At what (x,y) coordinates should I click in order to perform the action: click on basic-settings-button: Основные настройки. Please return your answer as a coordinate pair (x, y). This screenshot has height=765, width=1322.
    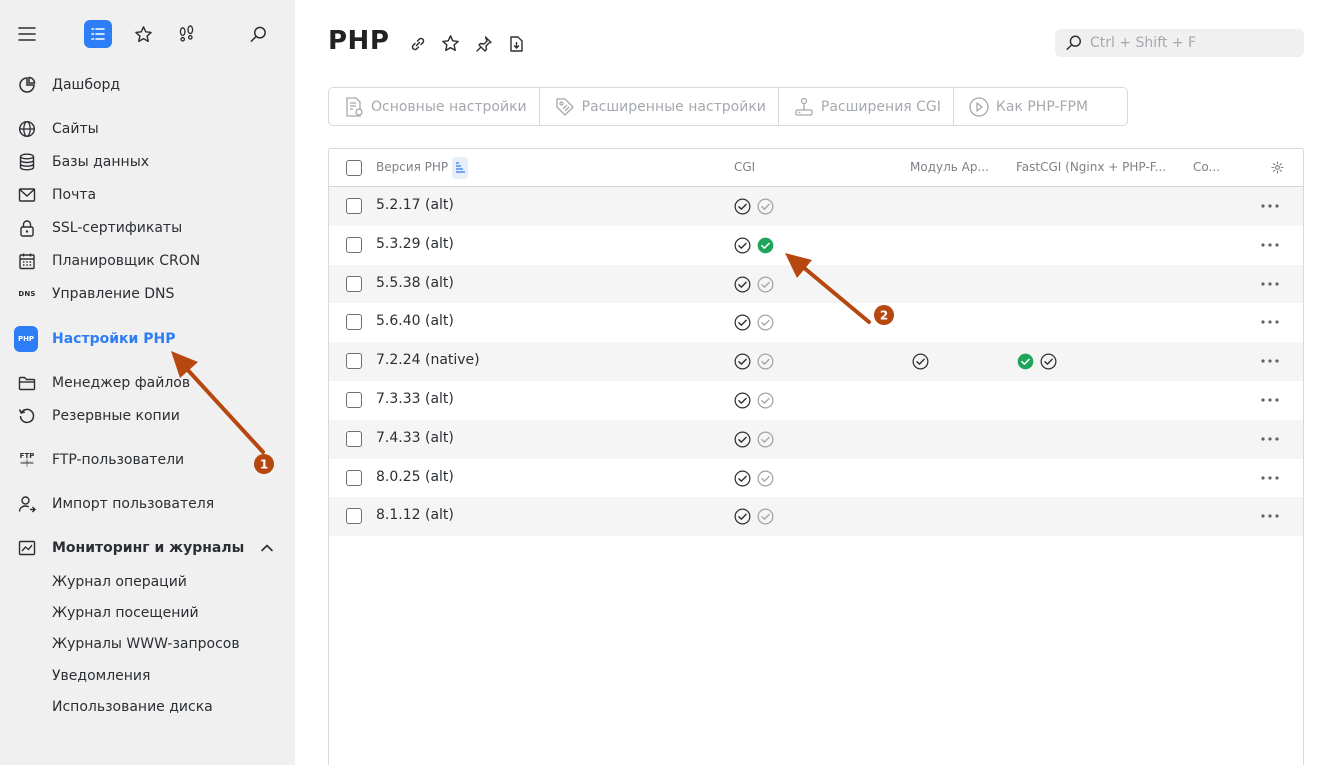
    Looking at the image, I should click on (434, 106).